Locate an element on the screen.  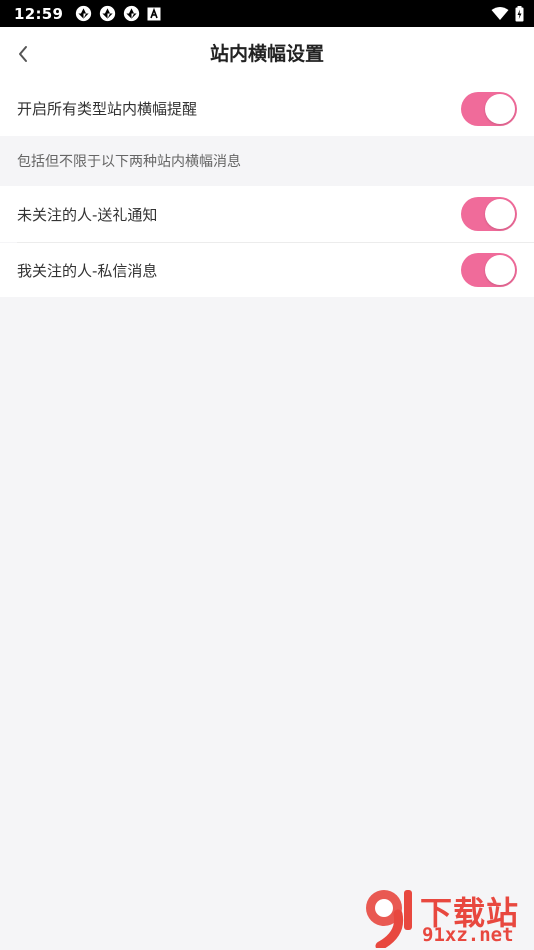
status-bar: 12:59 is located at coordinates (267, 13).